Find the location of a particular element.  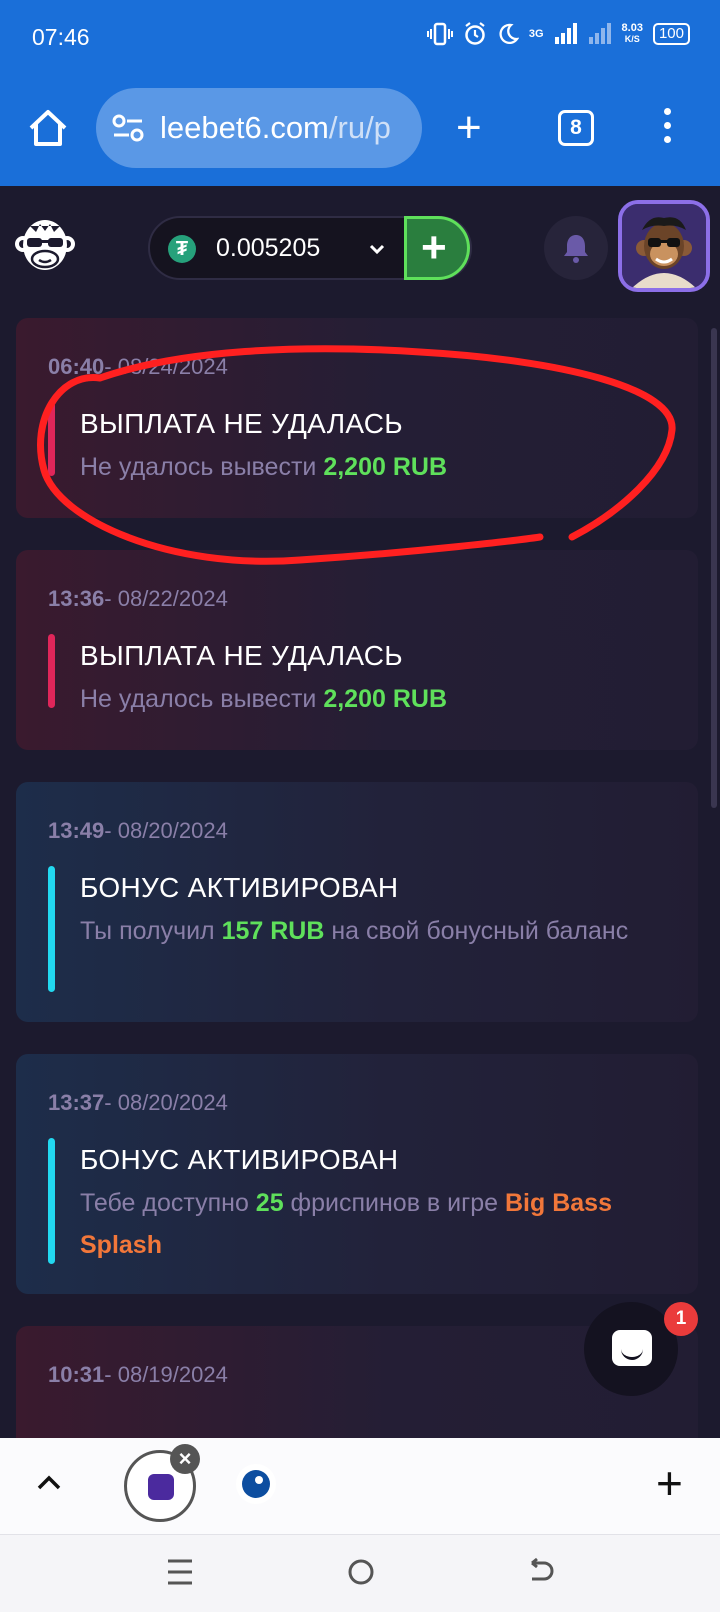

notification-timestamp: 13:36- 08/22/2024 is located at coordinates (138, 599).